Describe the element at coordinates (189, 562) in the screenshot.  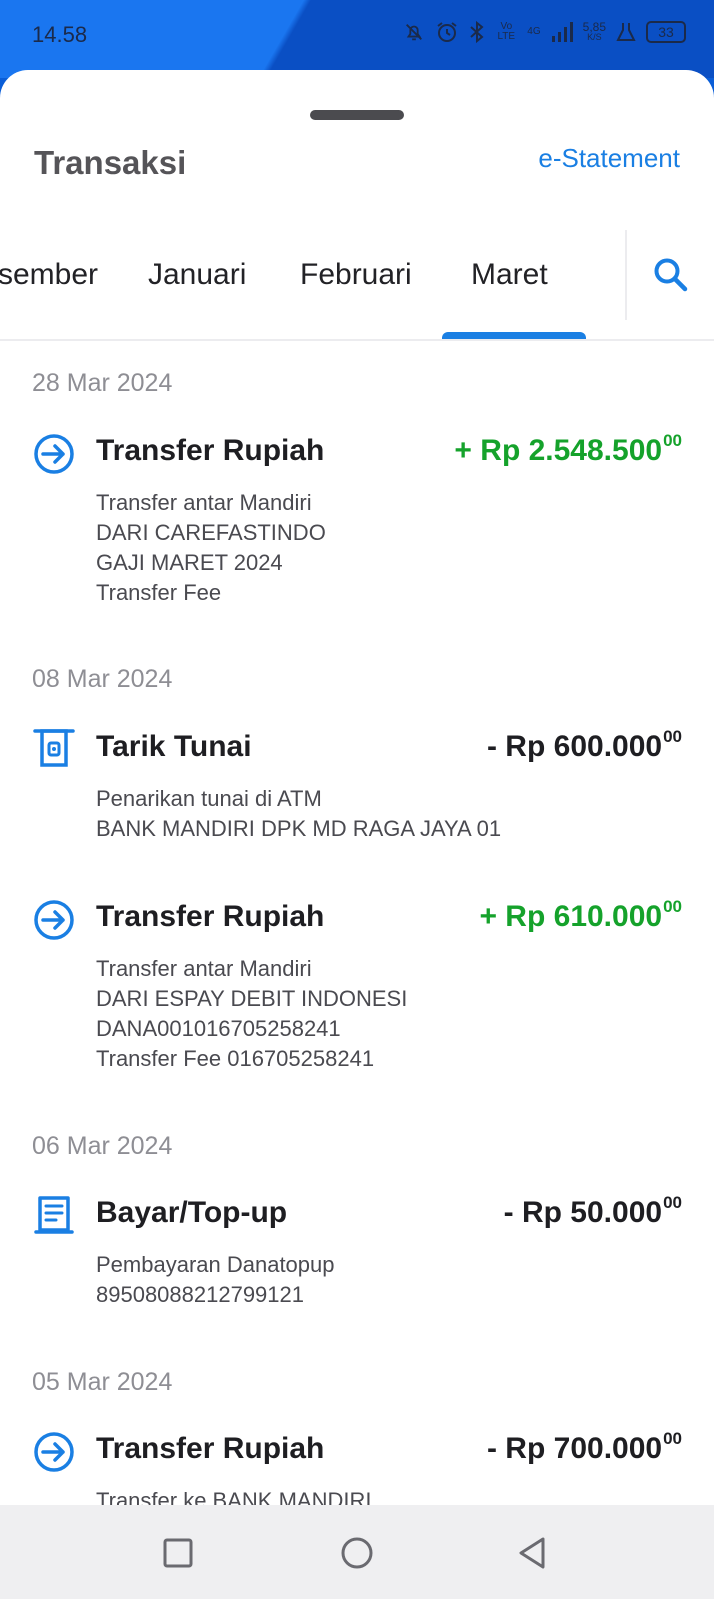
I see `transaction-detail: GAJI MARET 2024` at that location.